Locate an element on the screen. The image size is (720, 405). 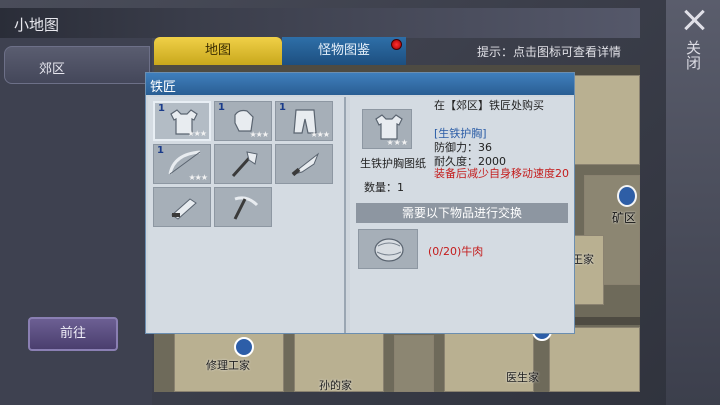
title-bar: 小地图 is located at coordinates (320, 23).